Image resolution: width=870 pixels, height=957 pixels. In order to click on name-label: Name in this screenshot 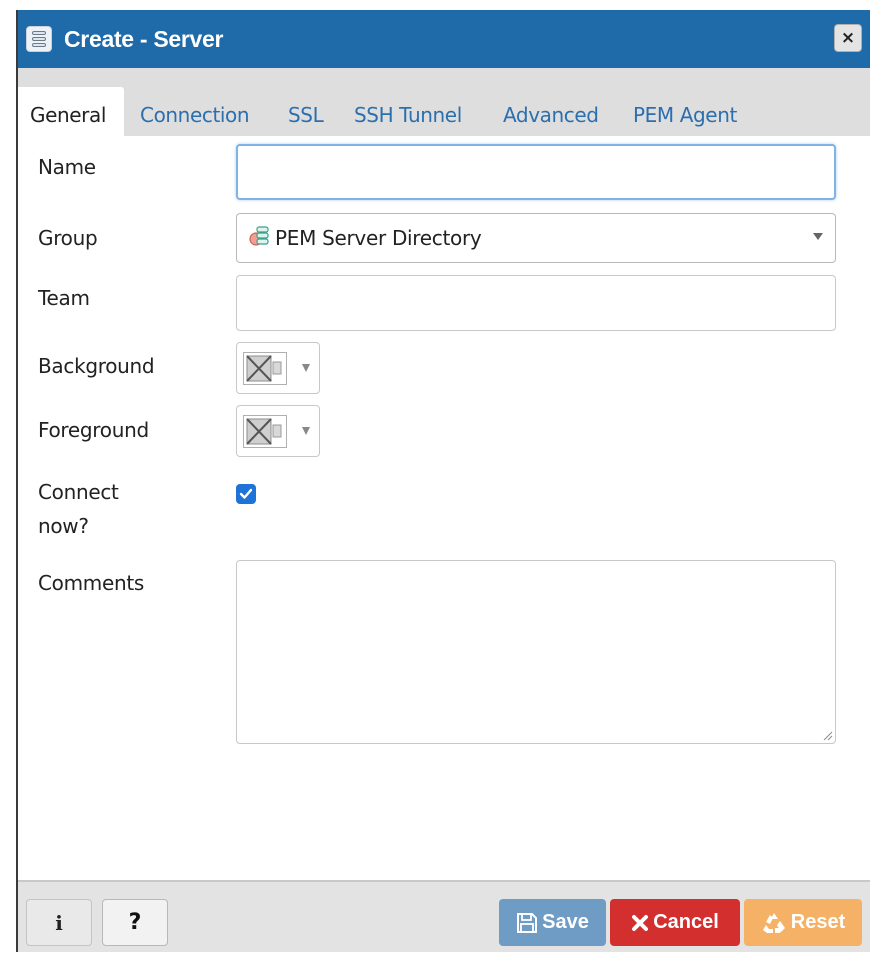, I will do `click(67, 167)`.